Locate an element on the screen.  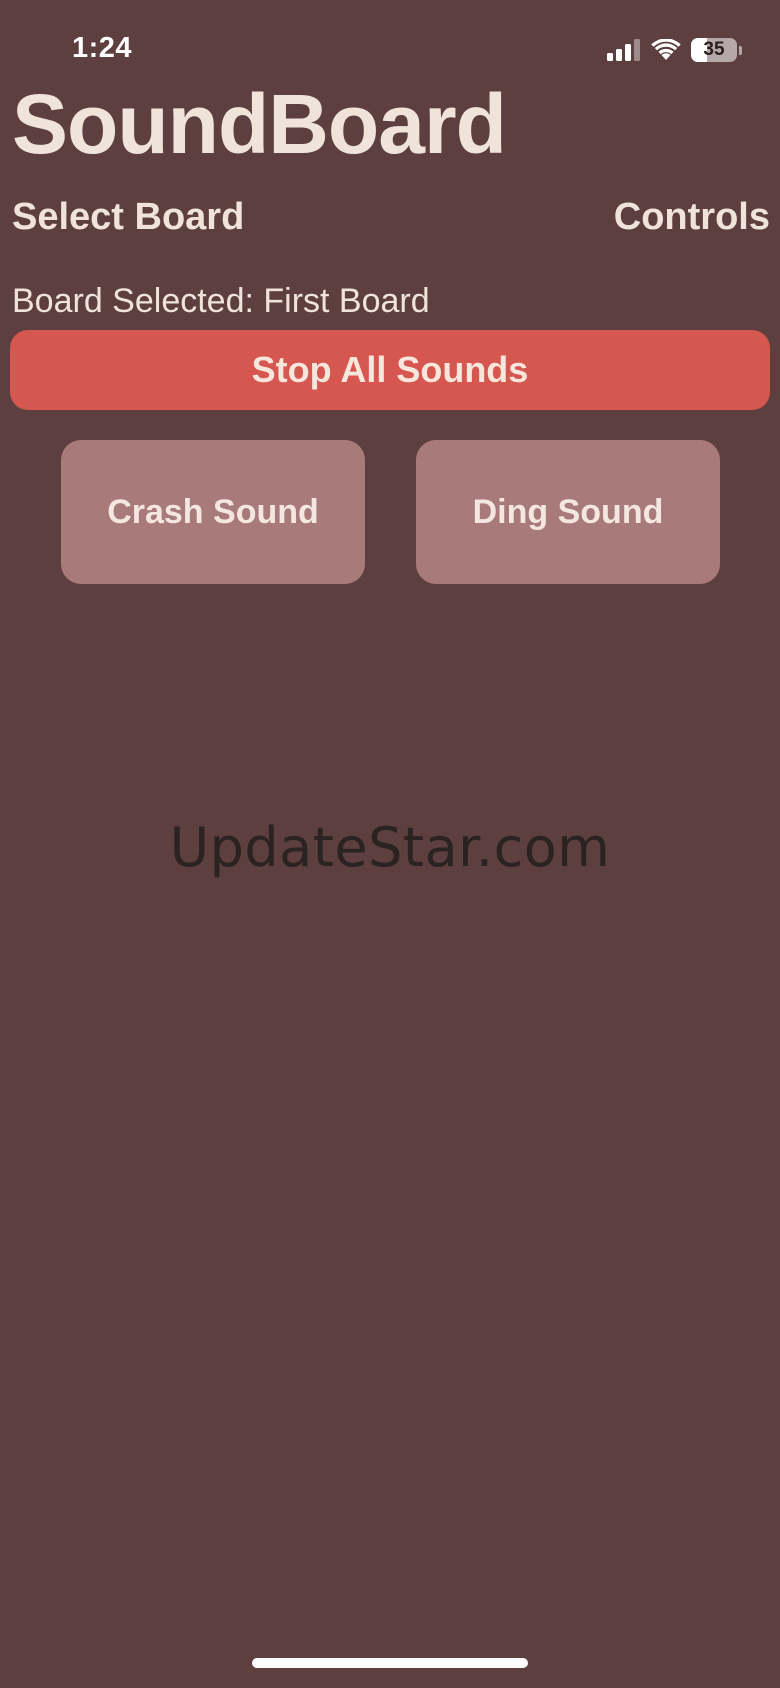
home-indicator is located at coordinates (390, 1663).